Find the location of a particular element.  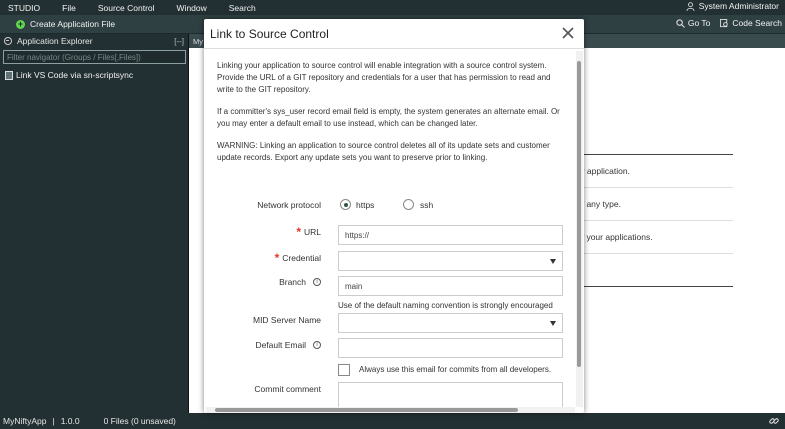

create-application-file-button: + Create Application File is located at coordinates (65, 24).